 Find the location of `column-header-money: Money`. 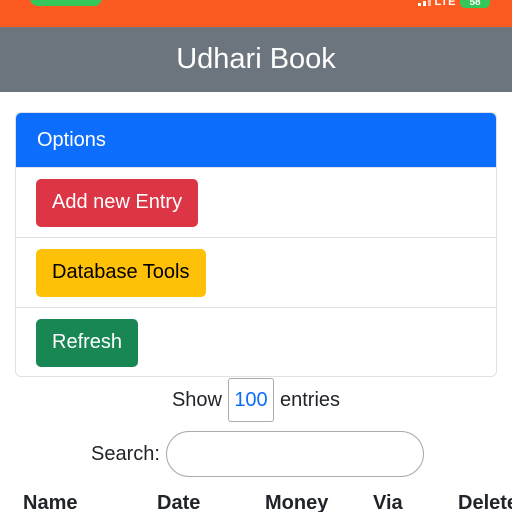

column-header-money: Money is located at coordinates (296, 502).